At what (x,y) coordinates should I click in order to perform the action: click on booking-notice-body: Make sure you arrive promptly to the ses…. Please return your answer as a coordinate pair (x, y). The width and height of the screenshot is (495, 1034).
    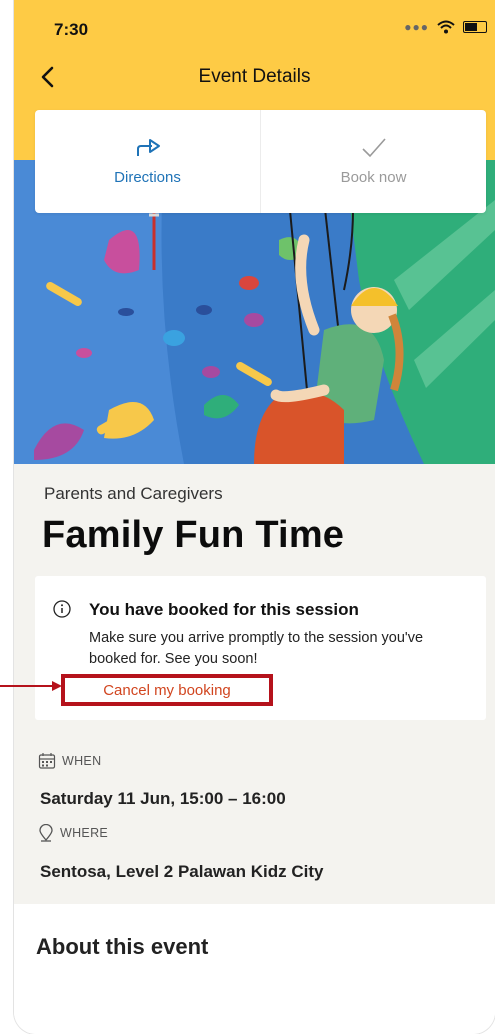
    Looking at the image, I should click on (256, 648).